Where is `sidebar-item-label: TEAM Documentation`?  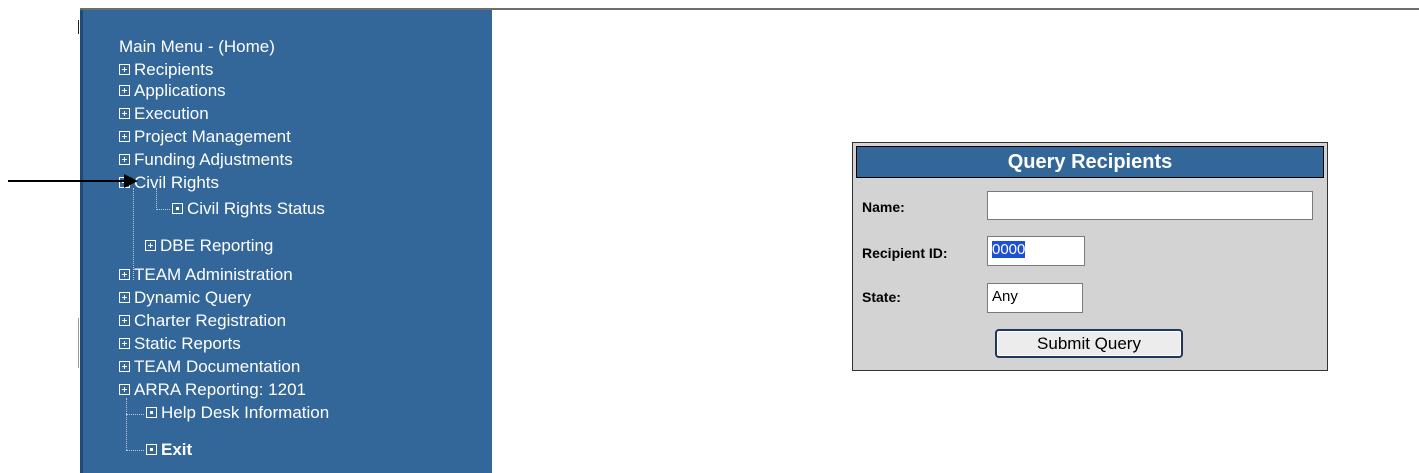
sidebar-item-label: TEAM Documentation is located at coordinates (217, 366).